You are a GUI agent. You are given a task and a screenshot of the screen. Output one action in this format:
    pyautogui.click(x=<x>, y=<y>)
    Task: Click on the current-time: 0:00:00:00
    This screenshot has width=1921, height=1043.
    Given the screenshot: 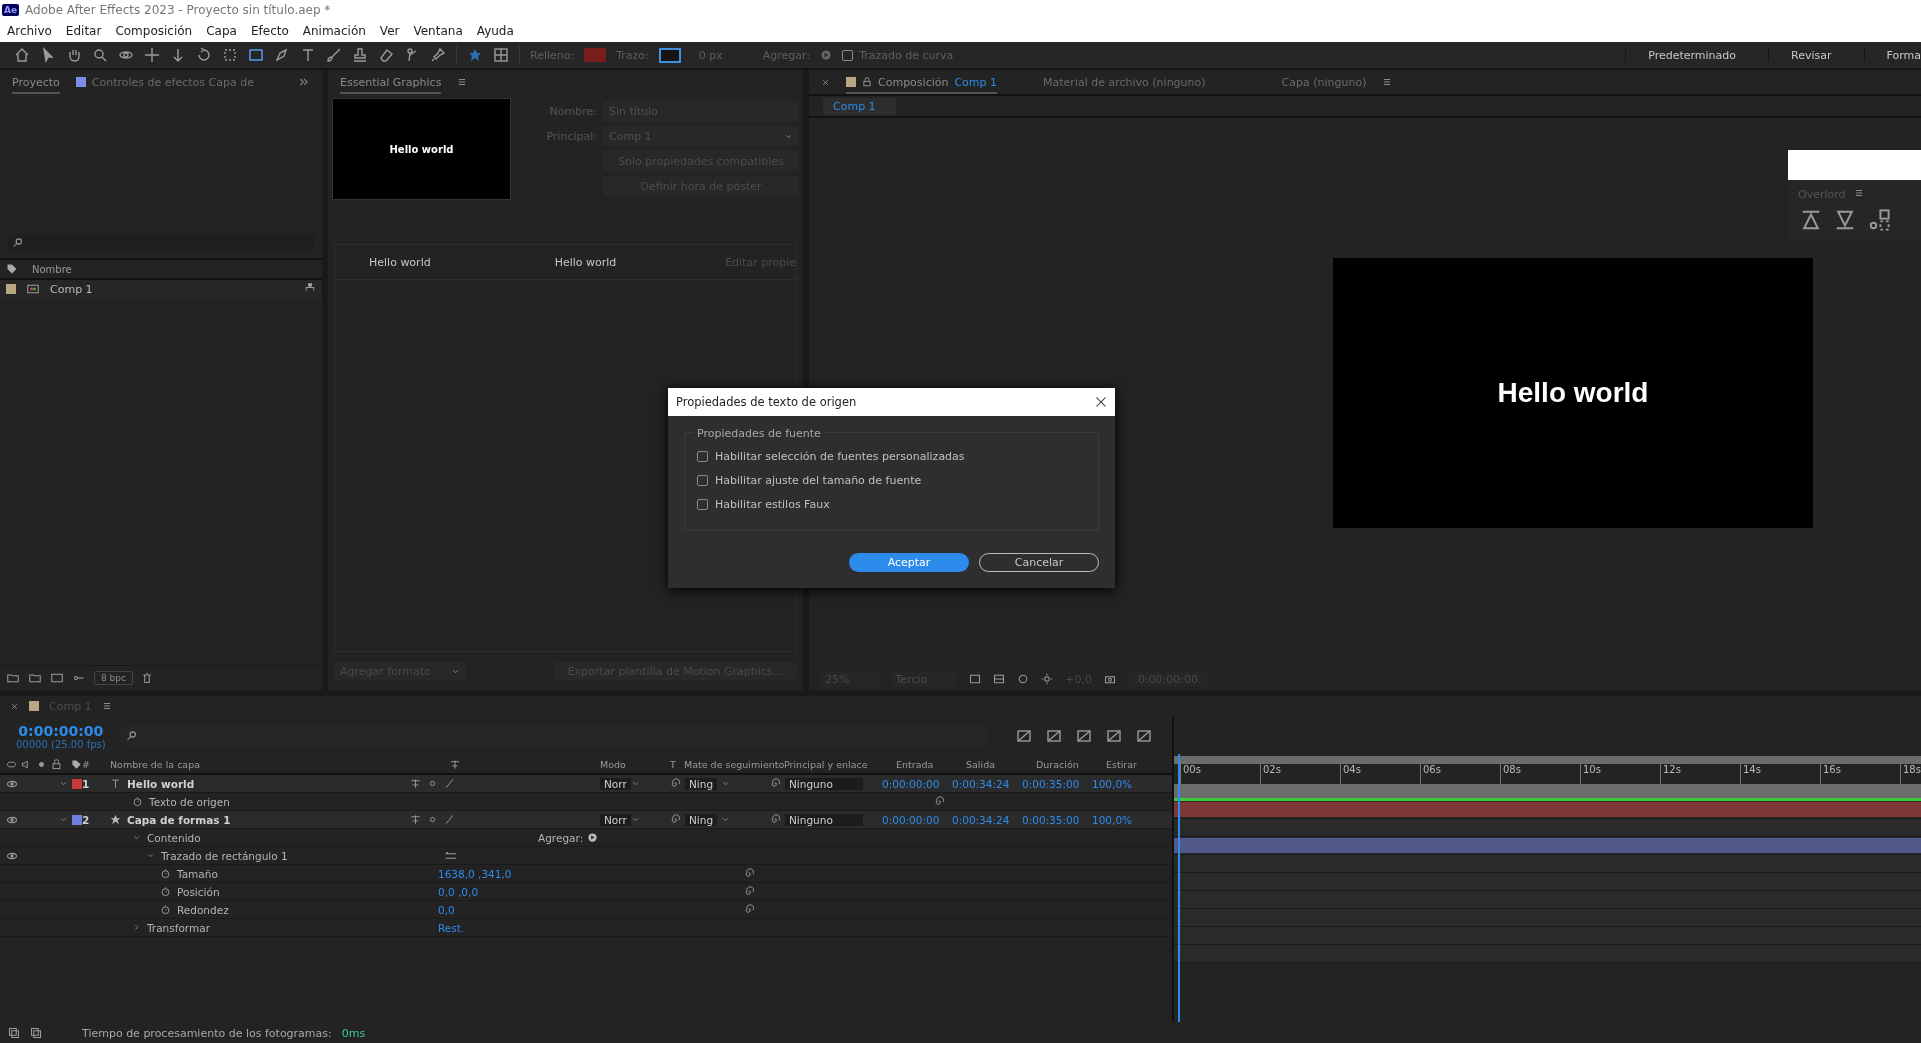 What is the action you would take?
    pyautogui.click(x=61, y=730)
    